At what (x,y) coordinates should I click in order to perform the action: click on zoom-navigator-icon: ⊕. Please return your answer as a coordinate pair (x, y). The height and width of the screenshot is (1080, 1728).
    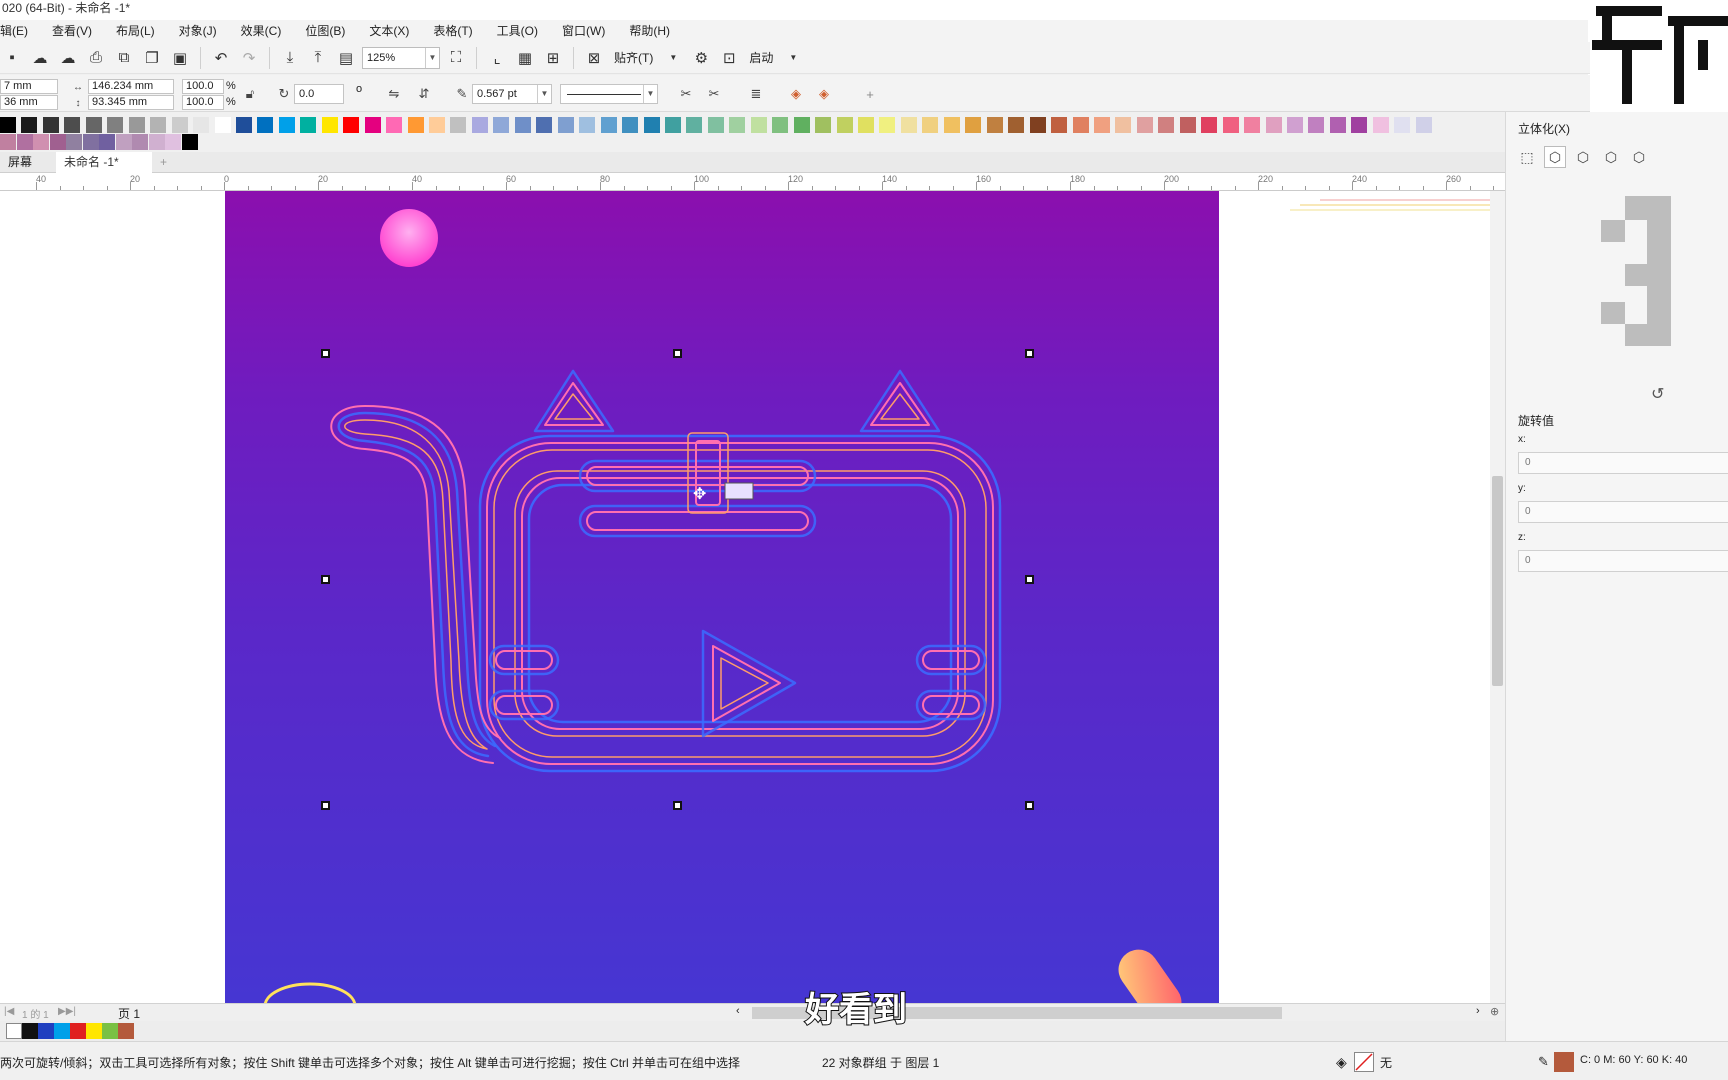
    Looking at the image, I should click on (1494, 1011).